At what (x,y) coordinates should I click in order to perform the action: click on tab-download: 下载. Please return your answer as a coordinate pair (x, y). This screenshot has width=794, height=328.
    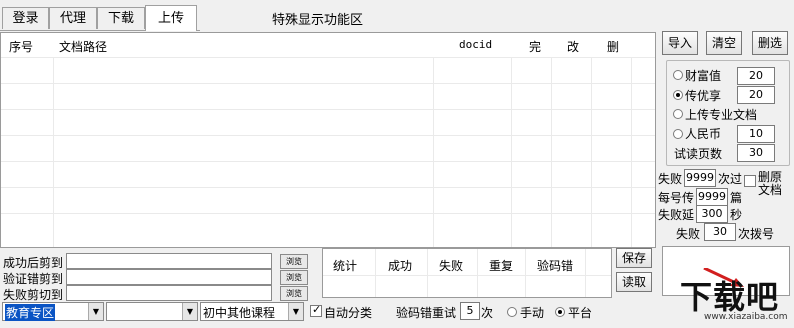
    Looking at the image, I should click on (121, 18).